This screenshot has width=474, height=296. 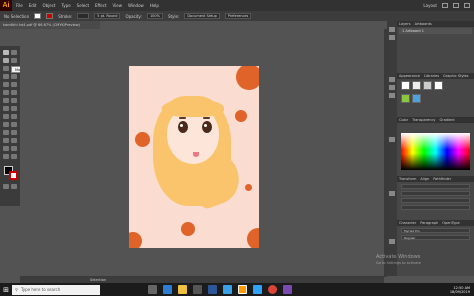 I want to click on tab-pathfinder: Pathfinder, so click(x=442, y=179).